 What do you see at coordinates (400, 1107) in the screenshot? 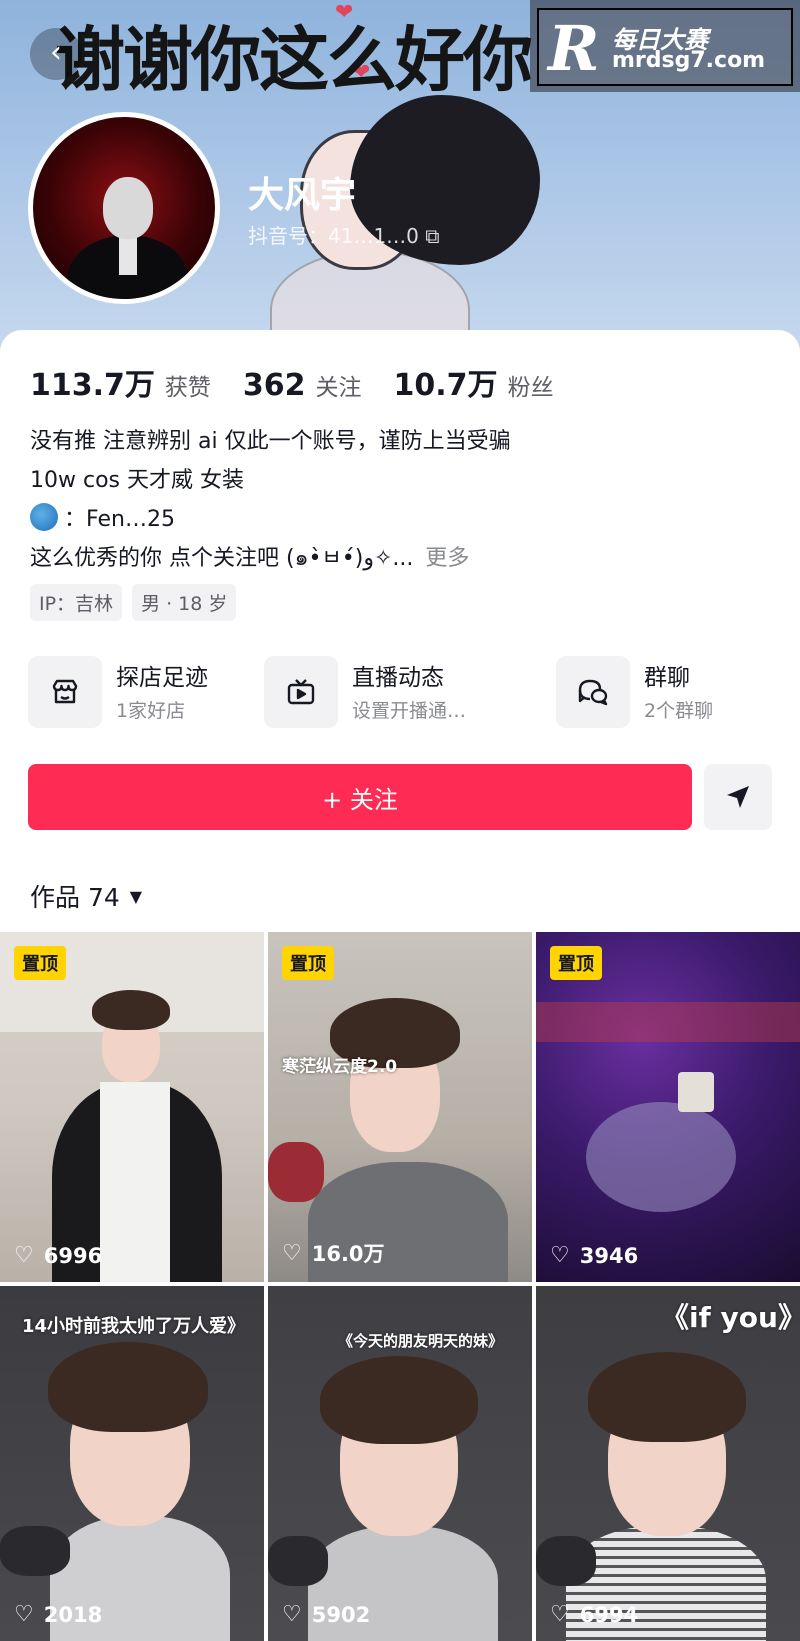
I see `video-thumbnail: 置顶 寒茫纵云度2.0 ♡ 16.0万` at bounding box center [400, 1107].